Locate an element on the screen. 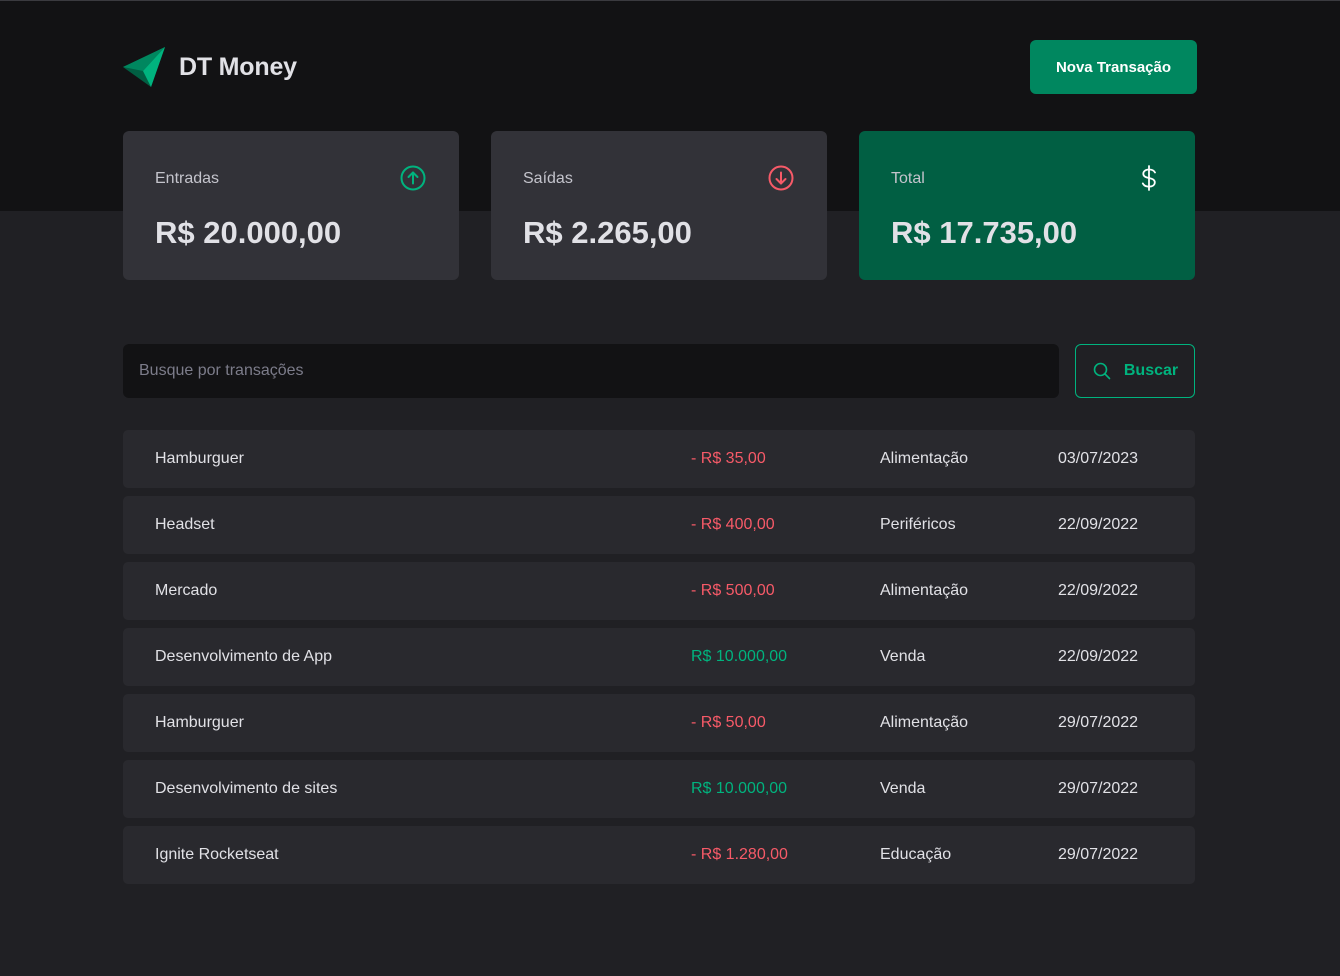 This screenshot has width=1340, height=976. app-name: DT Money is located at coordinates (238, 66).